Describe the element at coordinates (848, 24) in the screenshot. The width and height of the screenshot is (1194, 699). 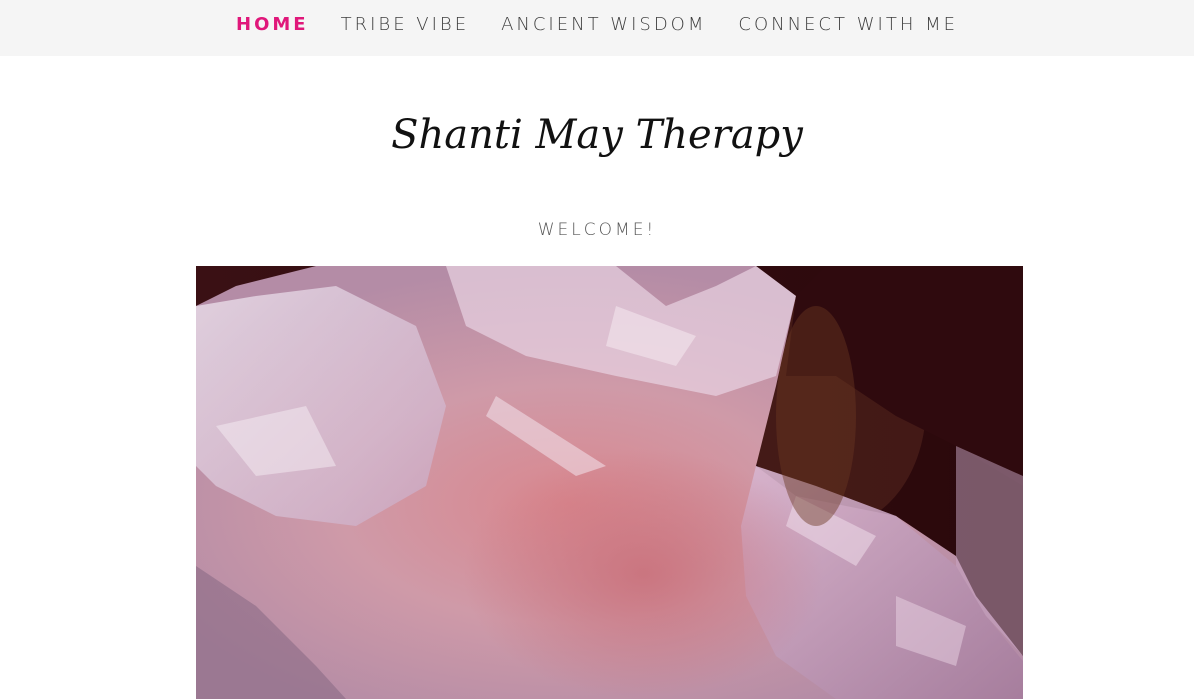
I see `nav-item-connect-with-me: CONNECT WITH ME` at that location.